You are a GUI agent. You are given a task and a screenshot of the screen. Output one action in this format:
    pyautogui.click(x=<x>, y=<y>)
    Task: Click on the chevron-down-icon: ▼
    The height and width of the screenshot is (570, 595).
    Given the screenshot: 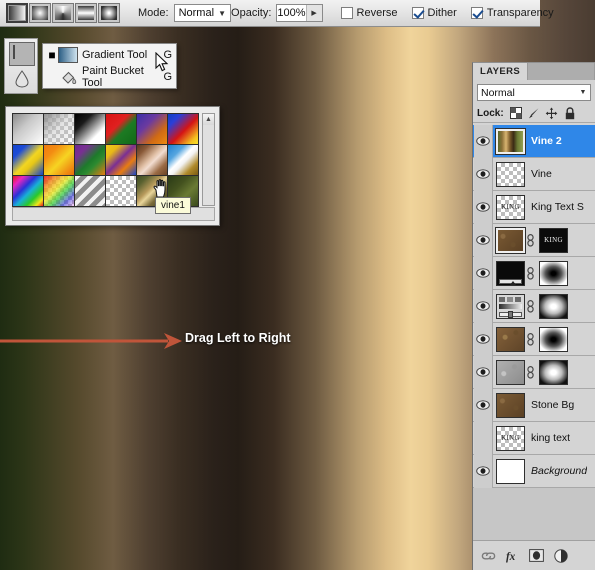 What is the action you would take?
    pyautogui.click(x=583, y=92)
    